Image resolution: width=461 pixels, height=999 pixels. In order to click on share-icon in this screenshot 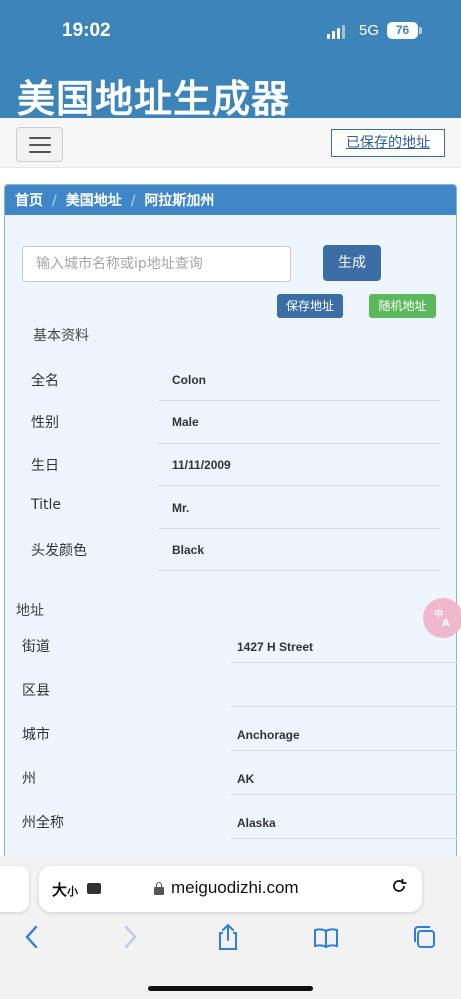, I will do `click(228, 937)`.